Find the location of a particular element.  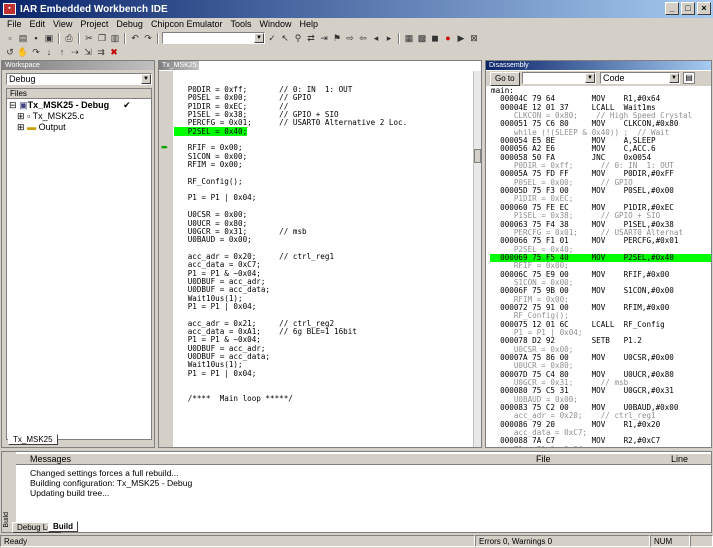

nav-forward-icon: ▸ is located at coordinates (389, 38).